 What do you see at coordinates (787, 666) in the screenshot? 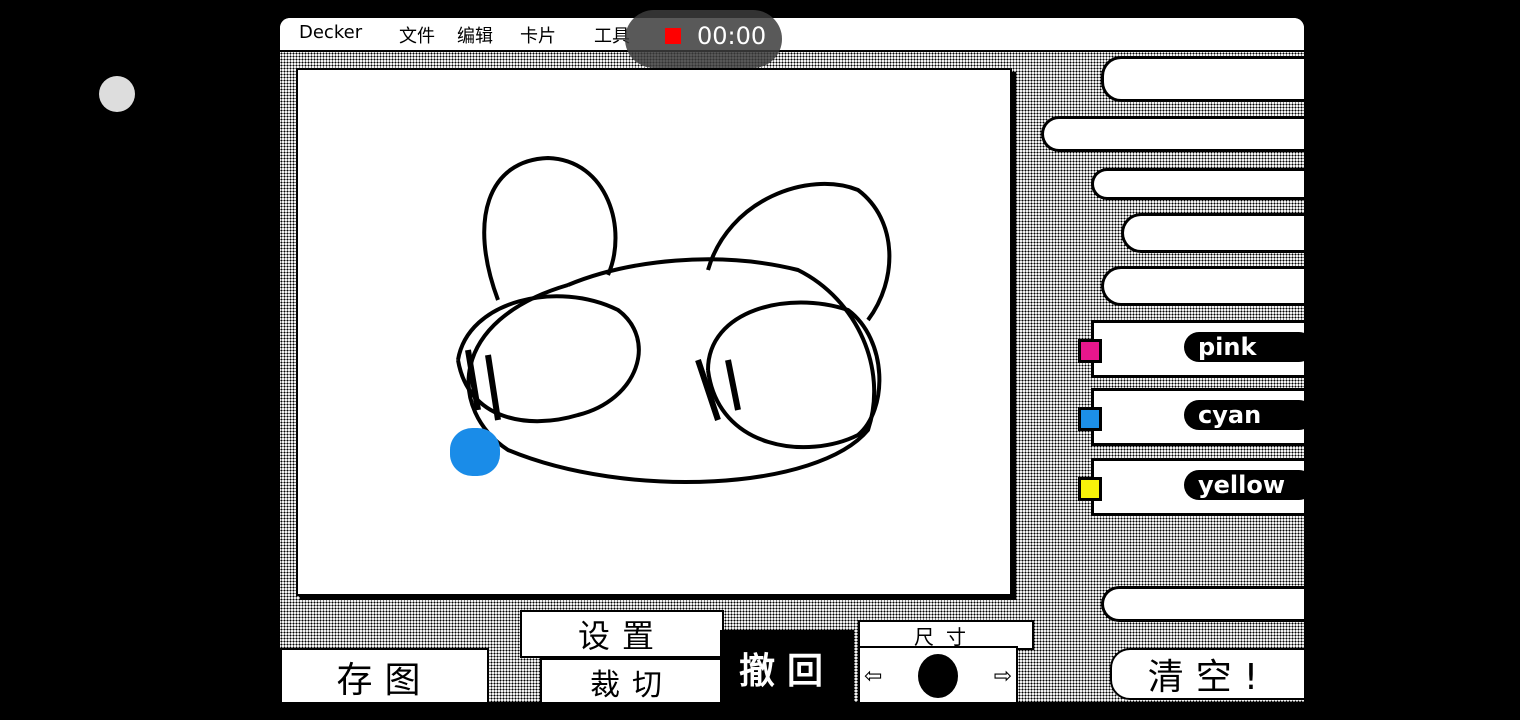
I see `undo-button: 撤回` at bounding box center [787, 666].